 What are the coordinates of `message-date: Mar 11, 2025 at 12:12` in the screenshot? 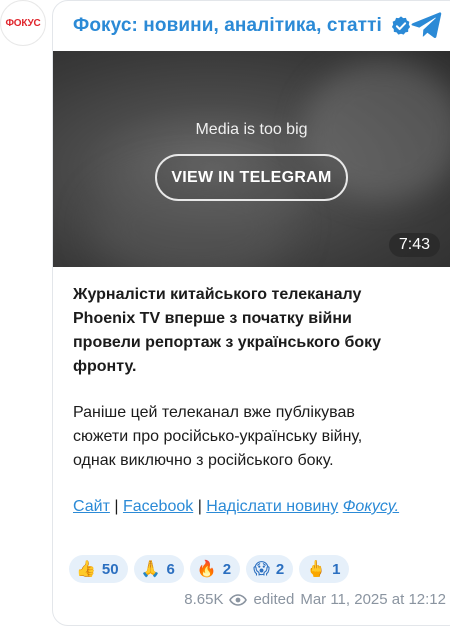 It's located at (373, 599).